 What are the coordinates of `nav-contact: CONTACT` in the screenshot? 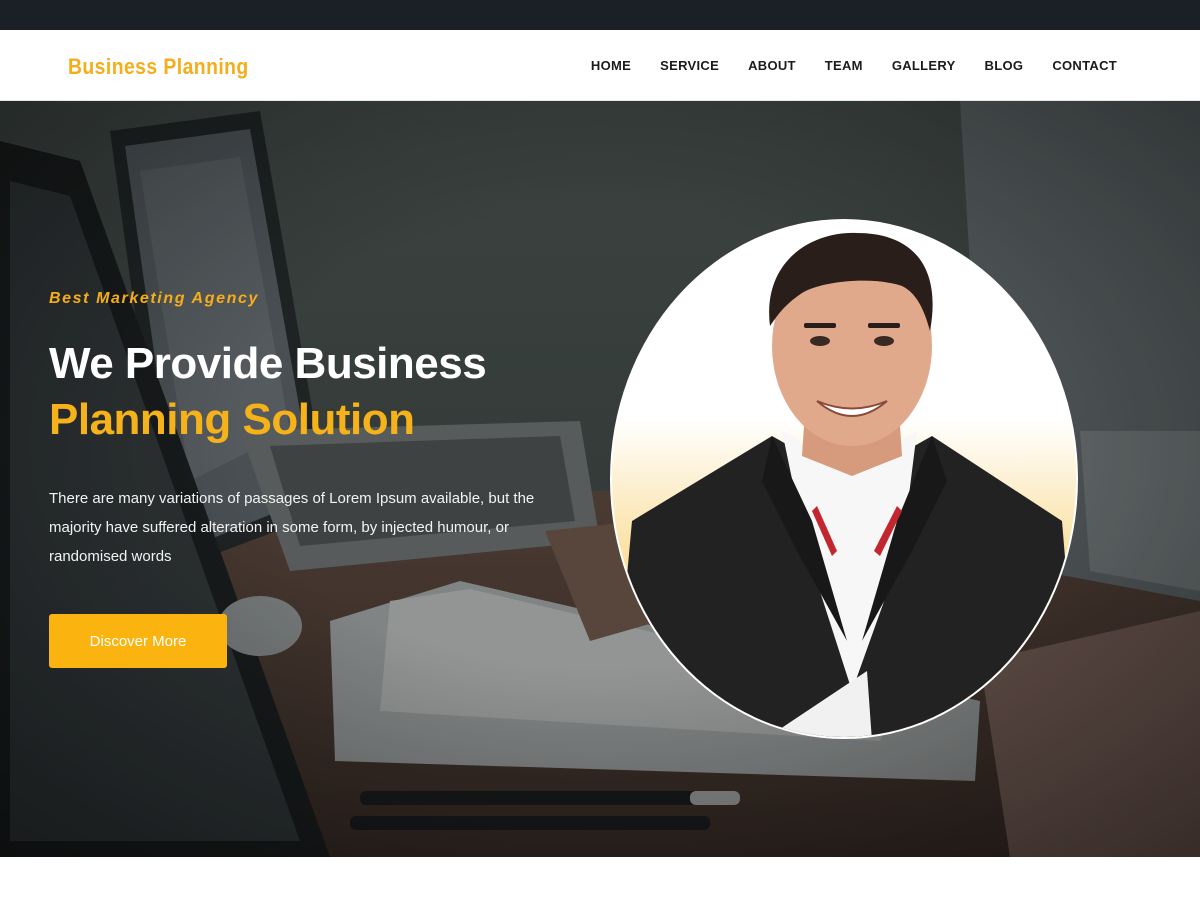 It's located at (1084, 65).